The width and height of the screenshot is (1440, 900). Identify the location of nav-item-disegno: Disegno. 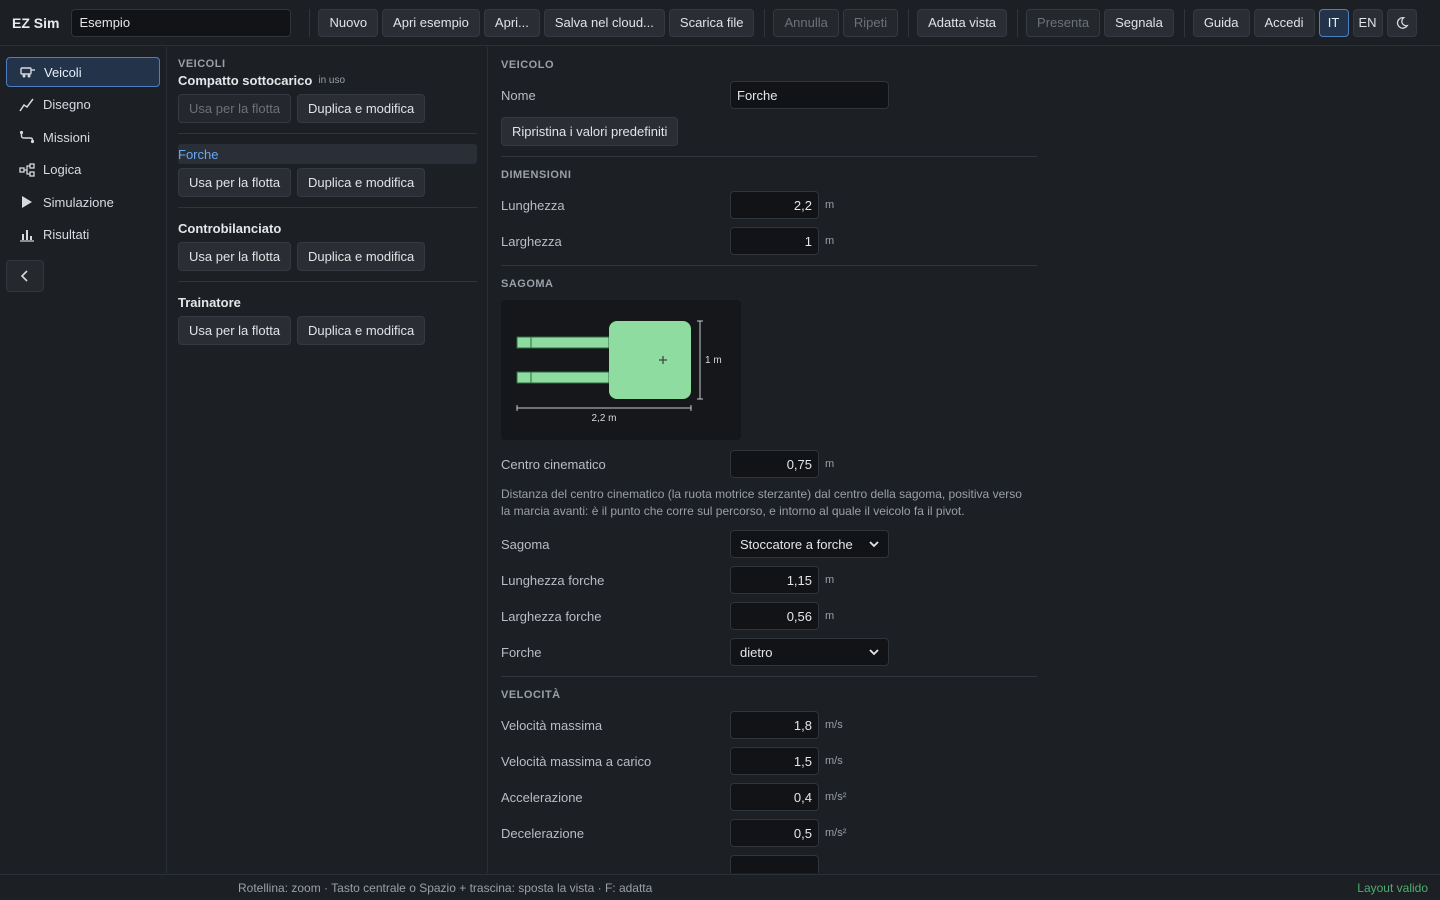
(83, 105).